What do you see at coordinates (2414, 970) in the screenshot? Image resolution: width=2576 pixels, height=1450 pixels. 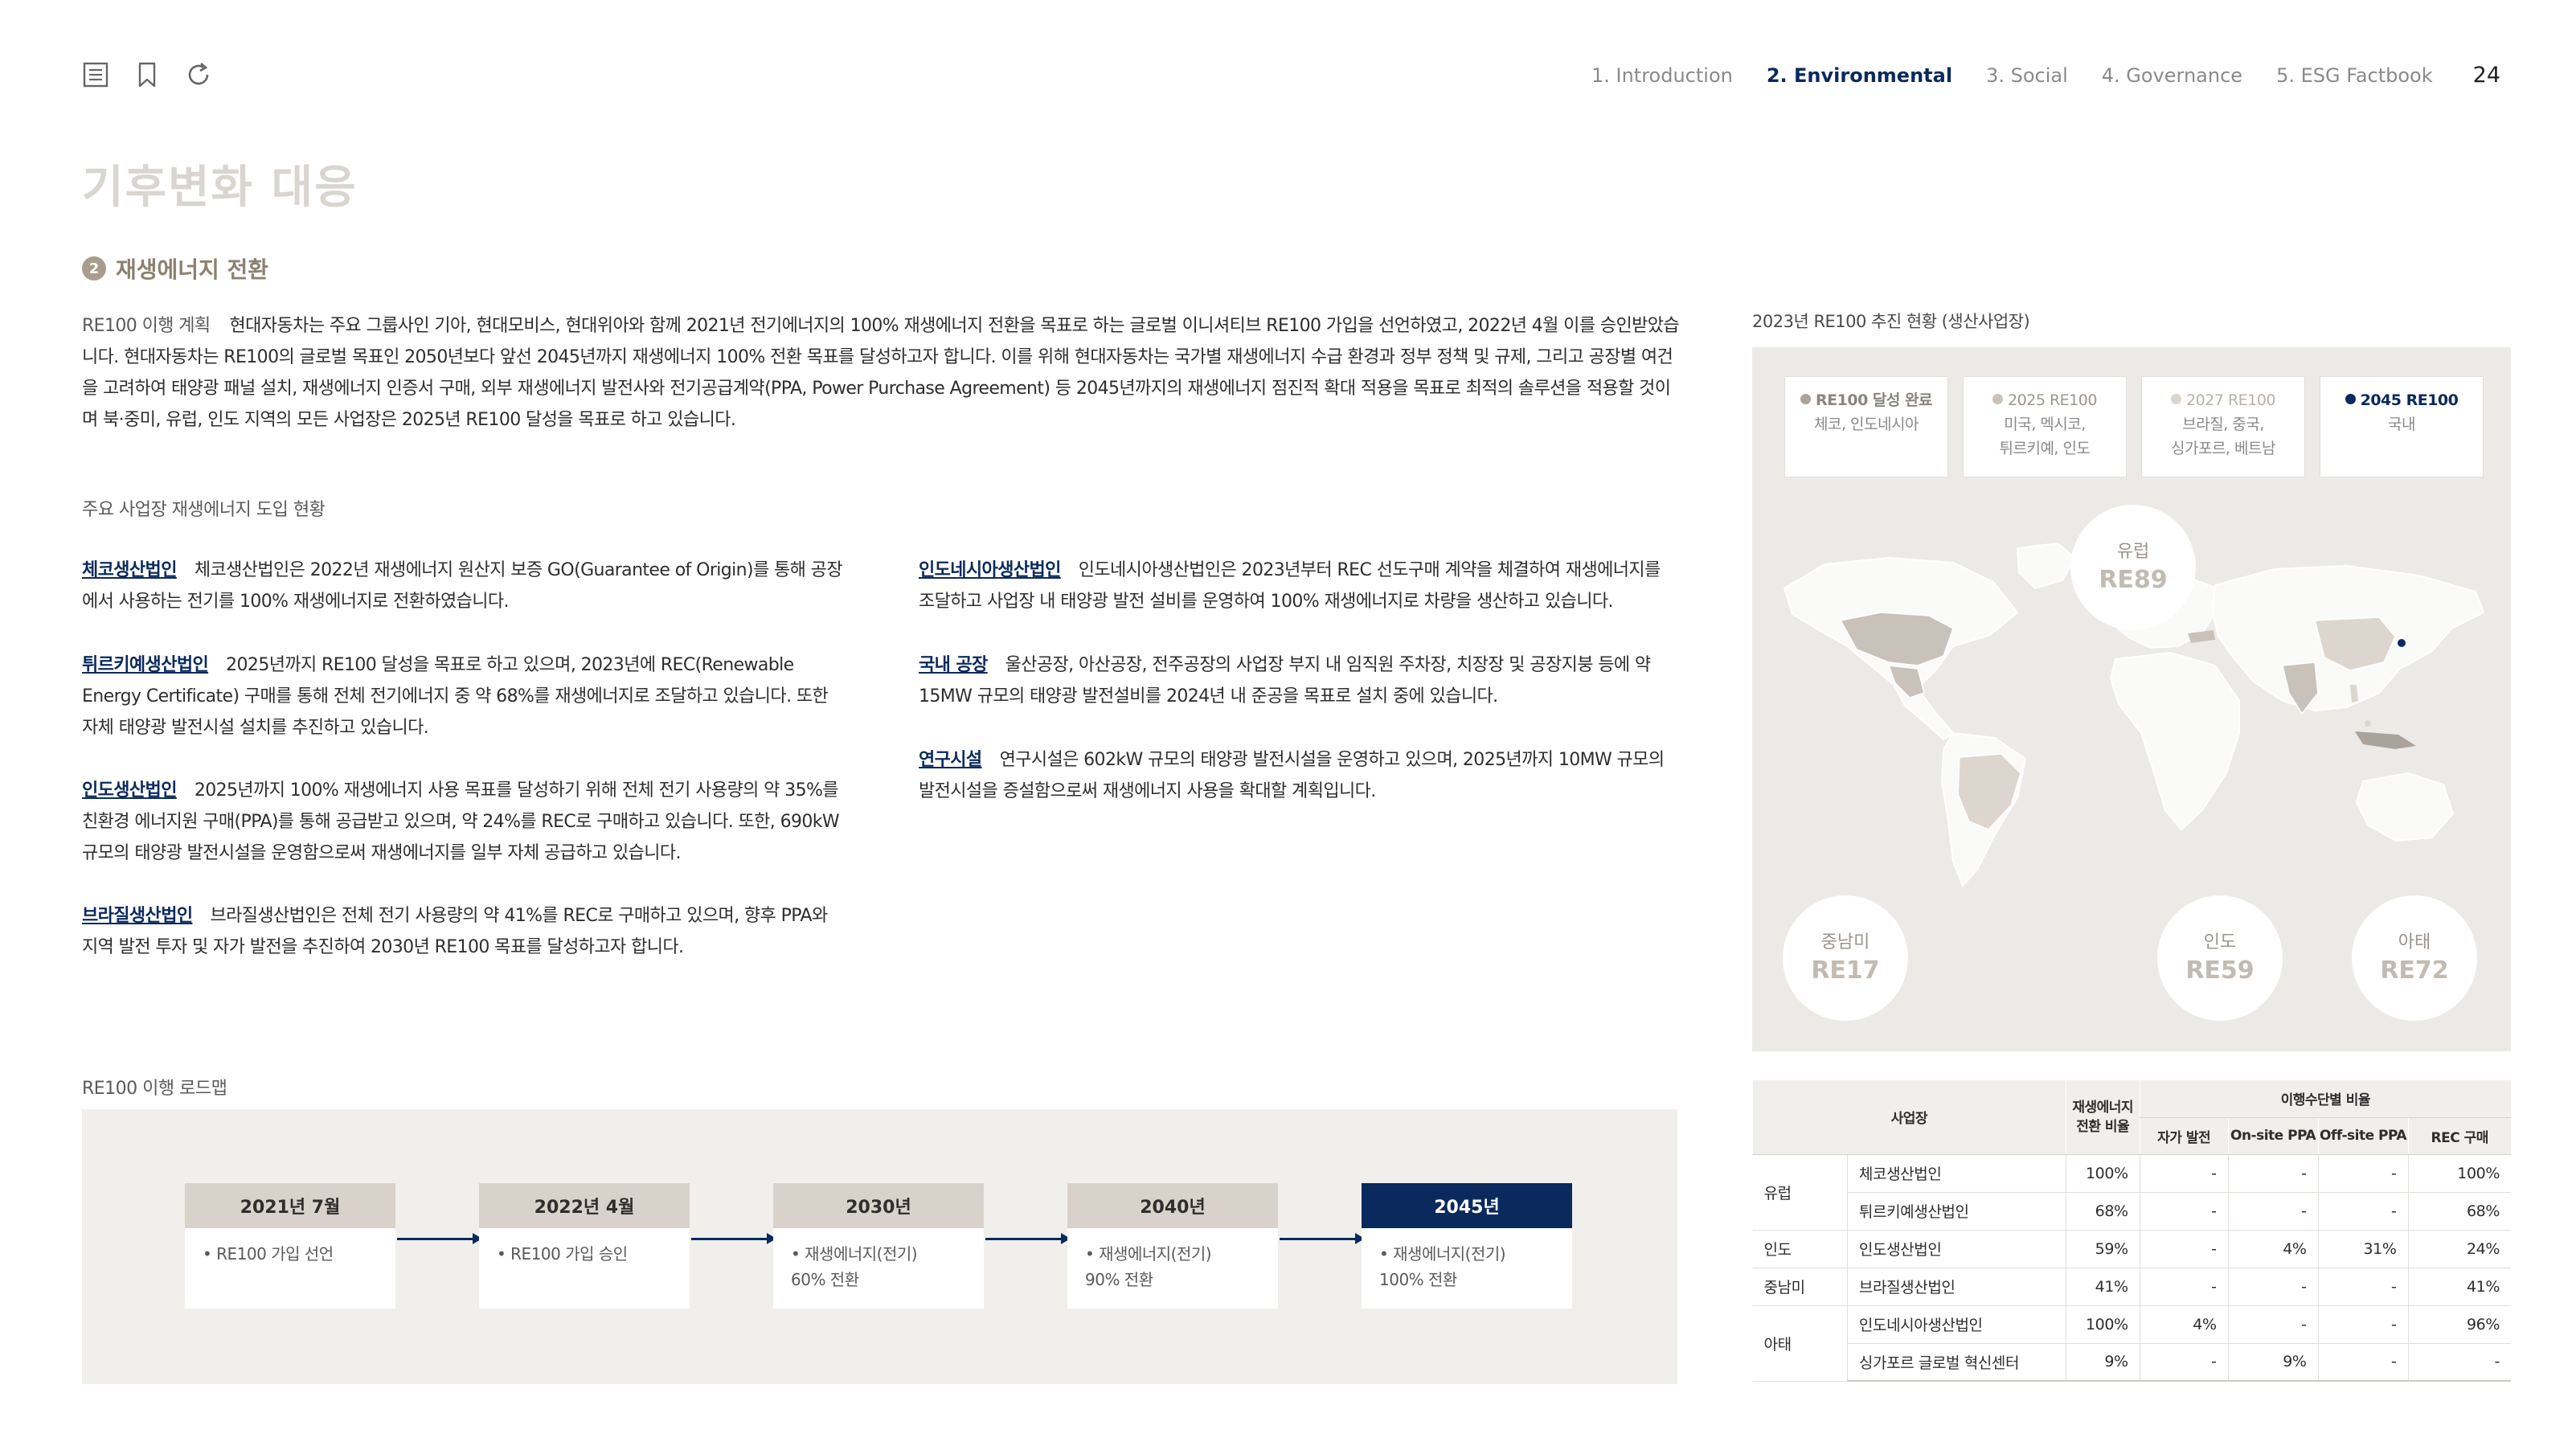 I see `bubble-value: RE72` at bounding box center [2414, 970].